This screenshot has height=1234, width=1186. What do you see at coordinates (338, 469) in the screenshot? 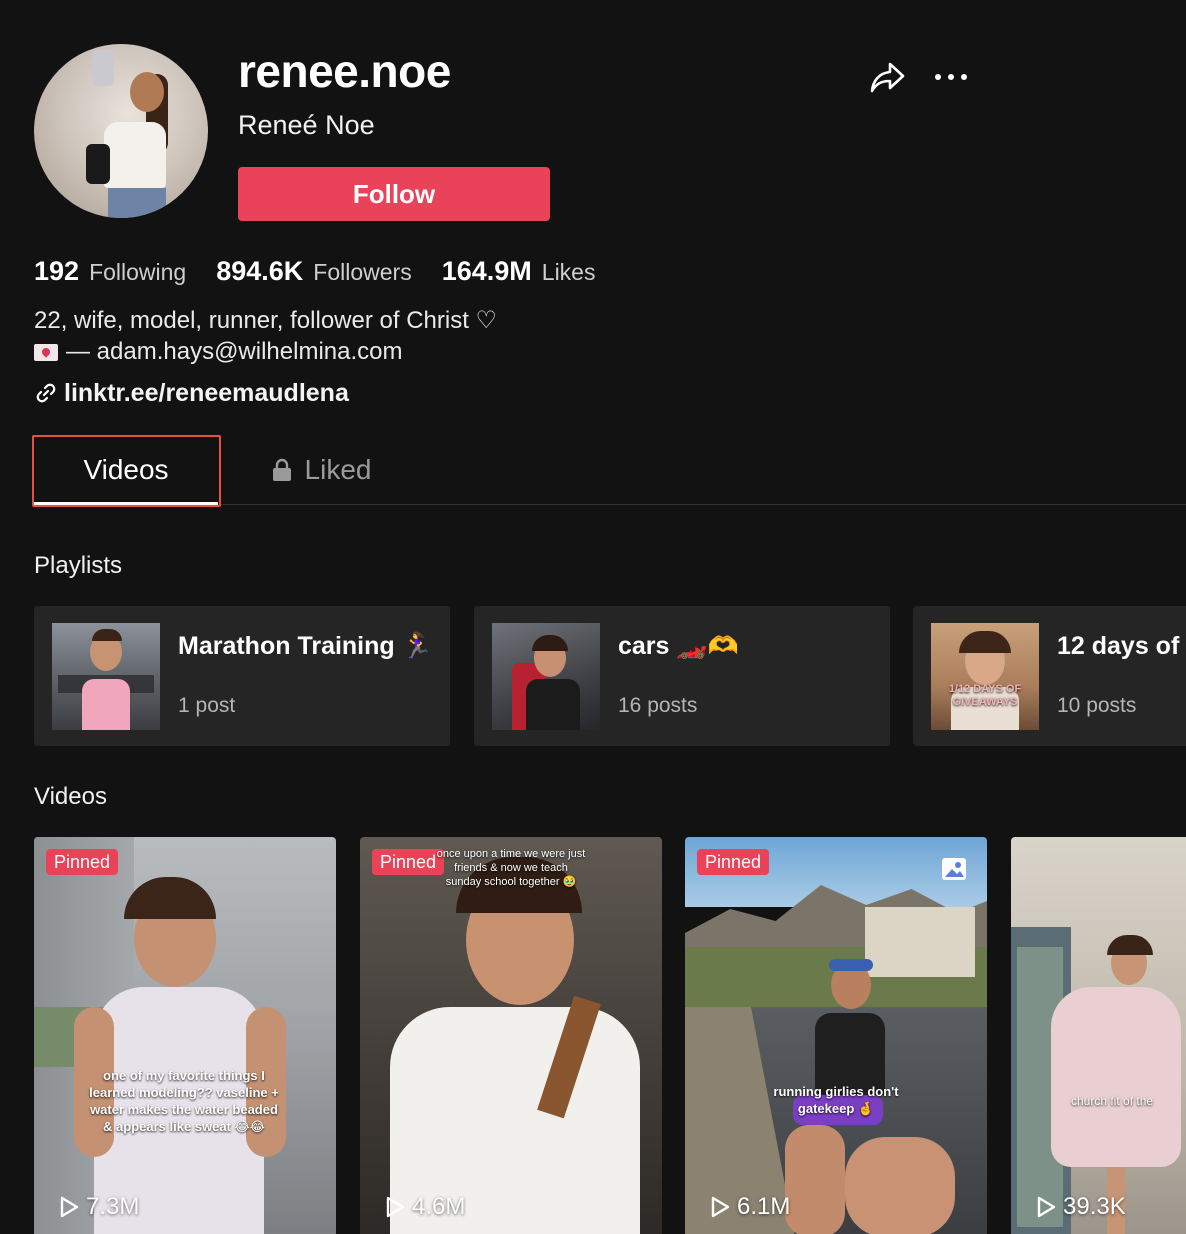
I see `tab-label: Liked` at bounding box center [338, 469].